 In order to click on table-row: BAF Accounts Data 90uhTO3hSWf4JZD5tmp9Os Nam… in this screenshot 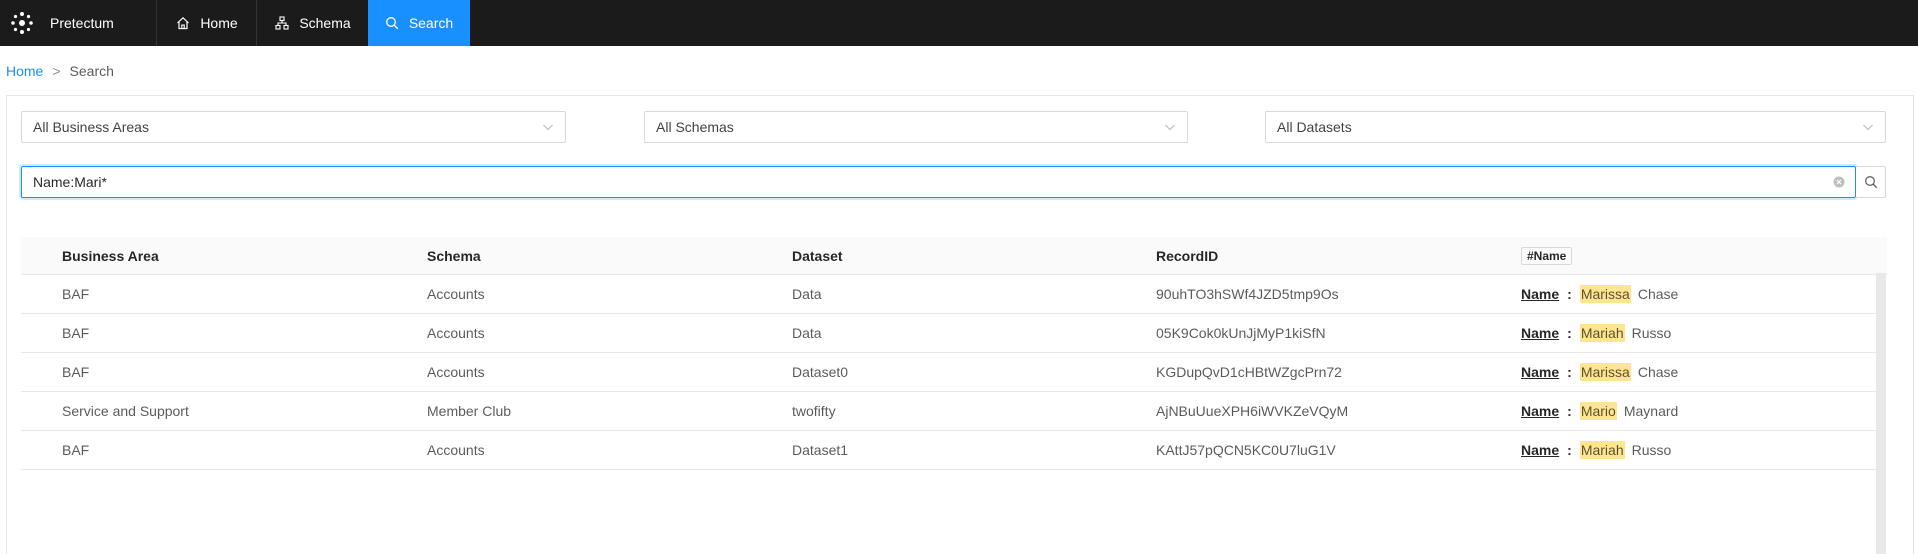, I will do `click(948, 294)`.